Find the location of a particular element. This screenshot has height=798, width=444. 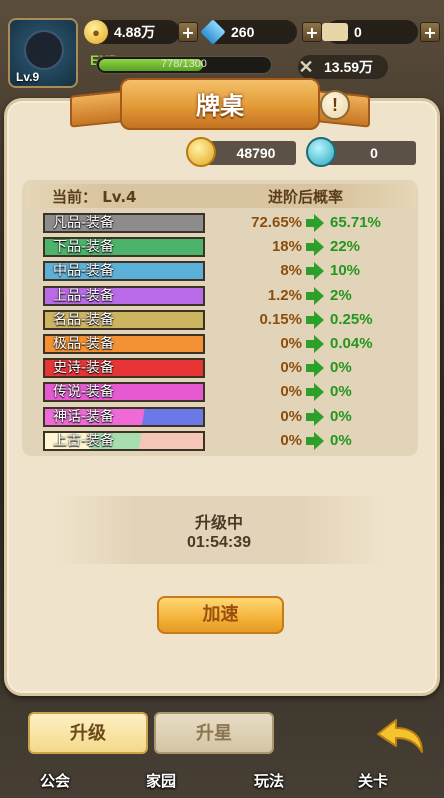

current-probability: 18% is located at coordinates (286, 246).